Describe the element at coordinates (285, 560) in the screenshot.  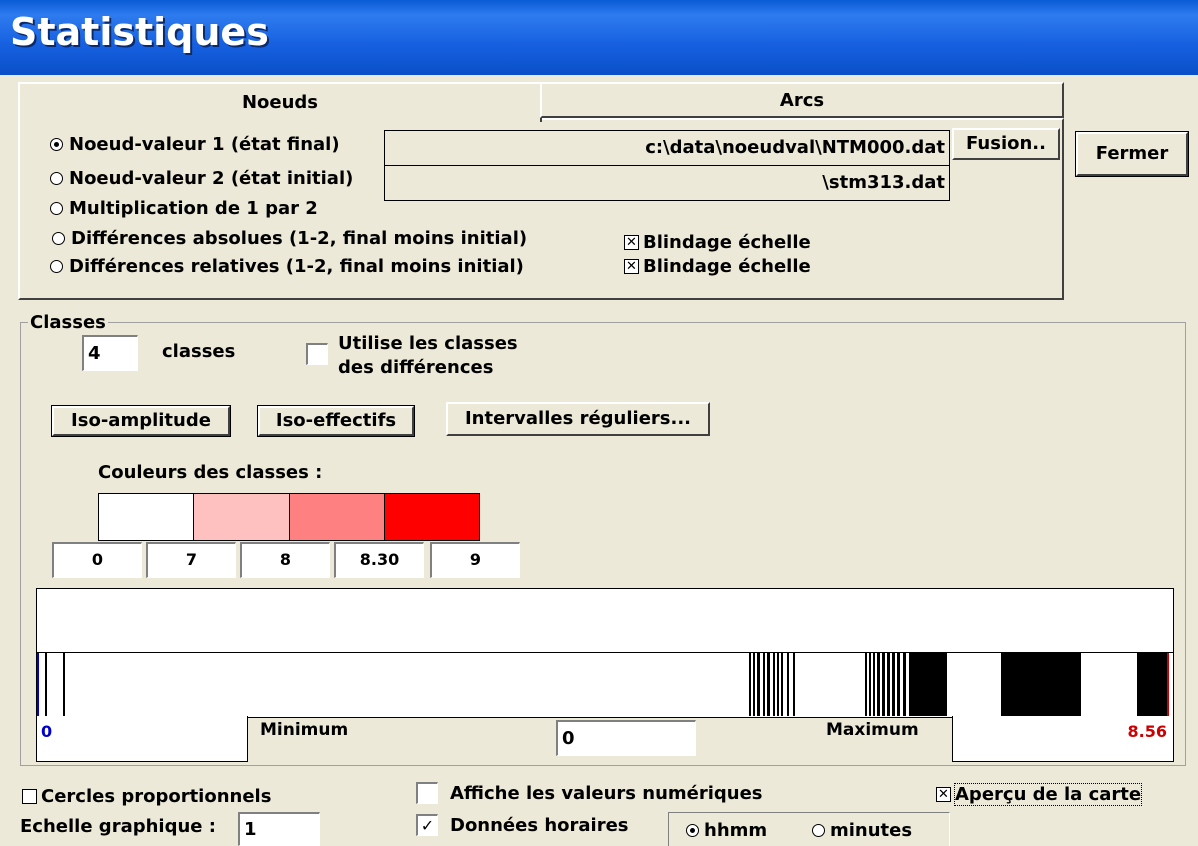
I see `class-bound-2: 8` at that location.